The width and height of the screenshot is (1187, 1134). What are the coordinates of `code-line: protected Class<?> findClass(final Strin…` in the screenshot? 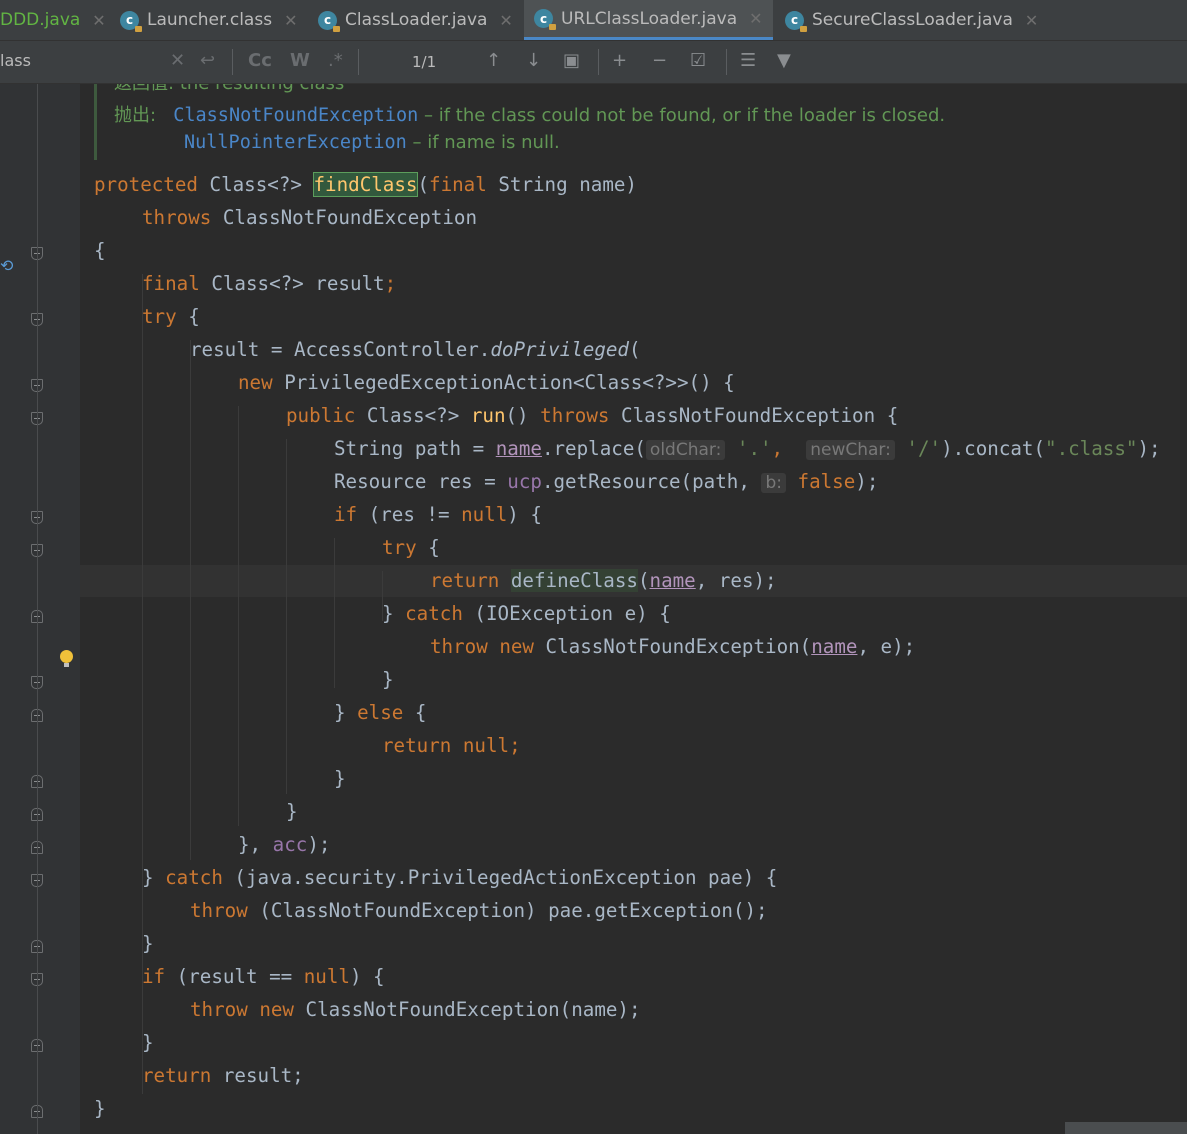 It's located at (365, 184).